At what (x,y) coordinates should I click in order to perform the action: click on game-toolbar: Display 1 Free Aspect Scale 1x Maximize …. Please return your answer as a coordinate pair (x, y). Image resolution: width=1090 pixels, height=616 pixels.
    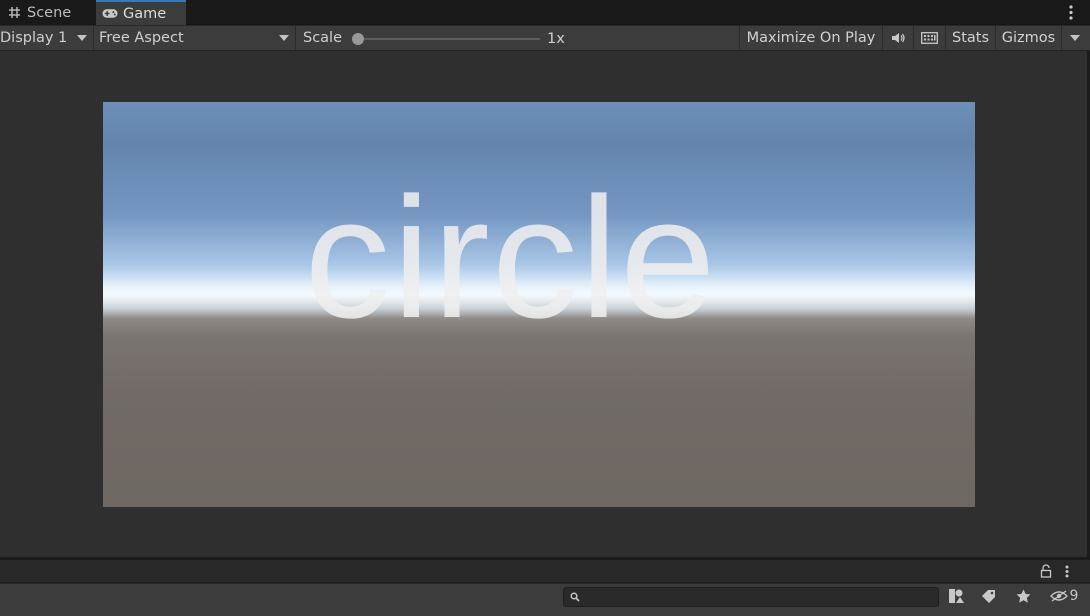
    Looking at the image, I should click on (545, 38).